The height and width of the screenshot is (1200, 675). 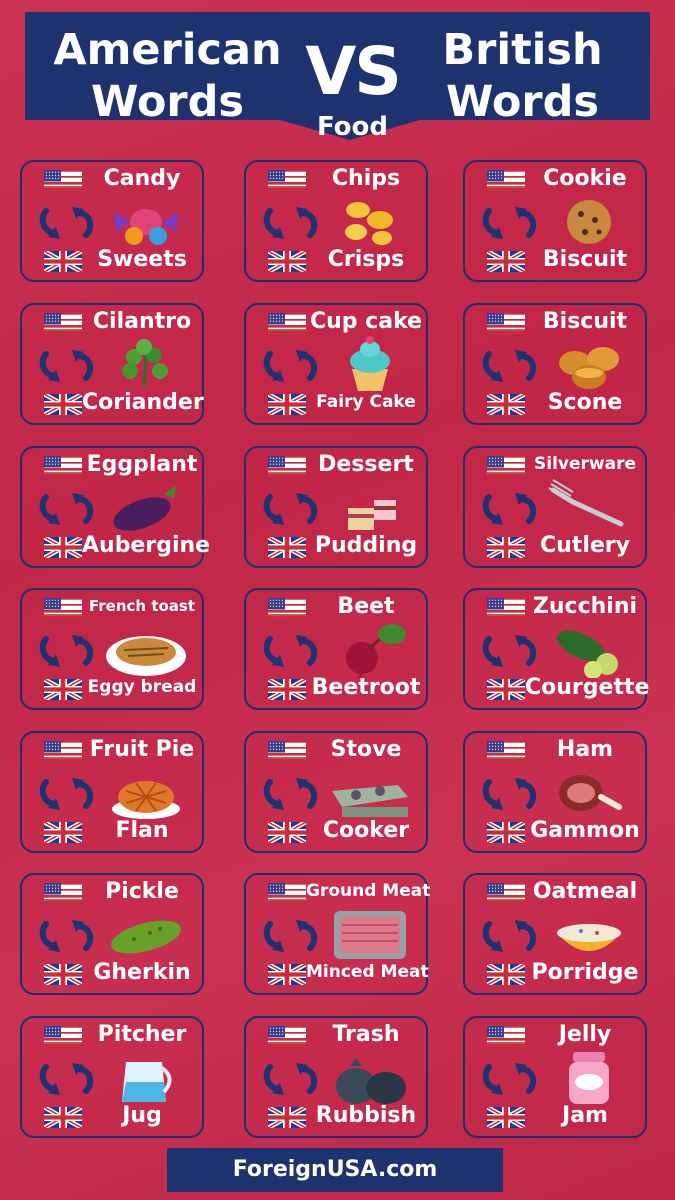 What do you see at coordinates (142, 178) in the screenshot?
I see `american-word: Candy` at bounding box center [142, 178].